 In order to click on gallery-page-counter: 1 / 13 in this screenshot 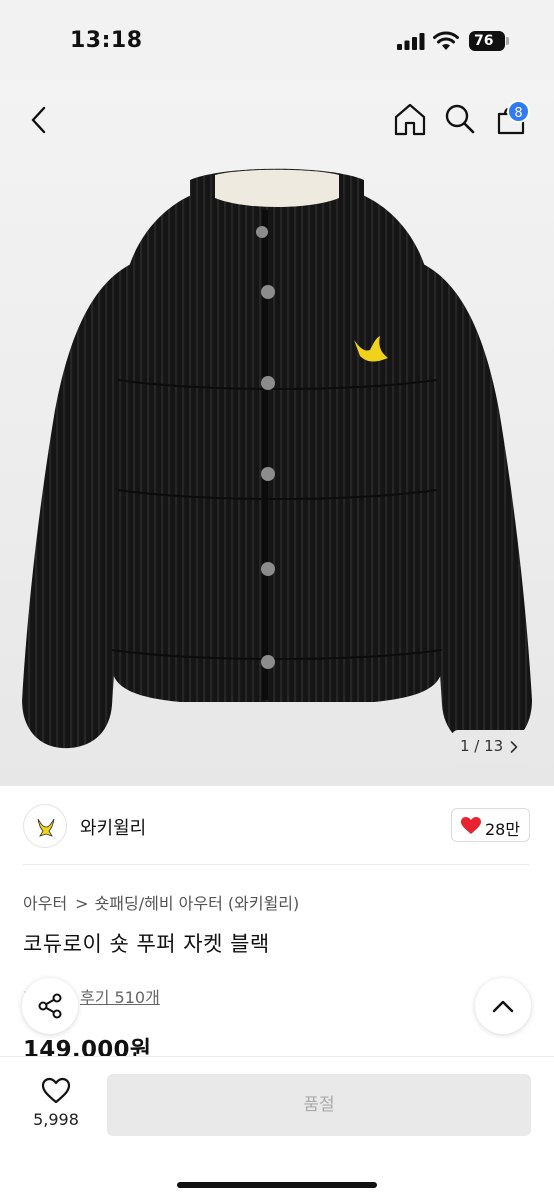, I will do `click(491, 746)`.